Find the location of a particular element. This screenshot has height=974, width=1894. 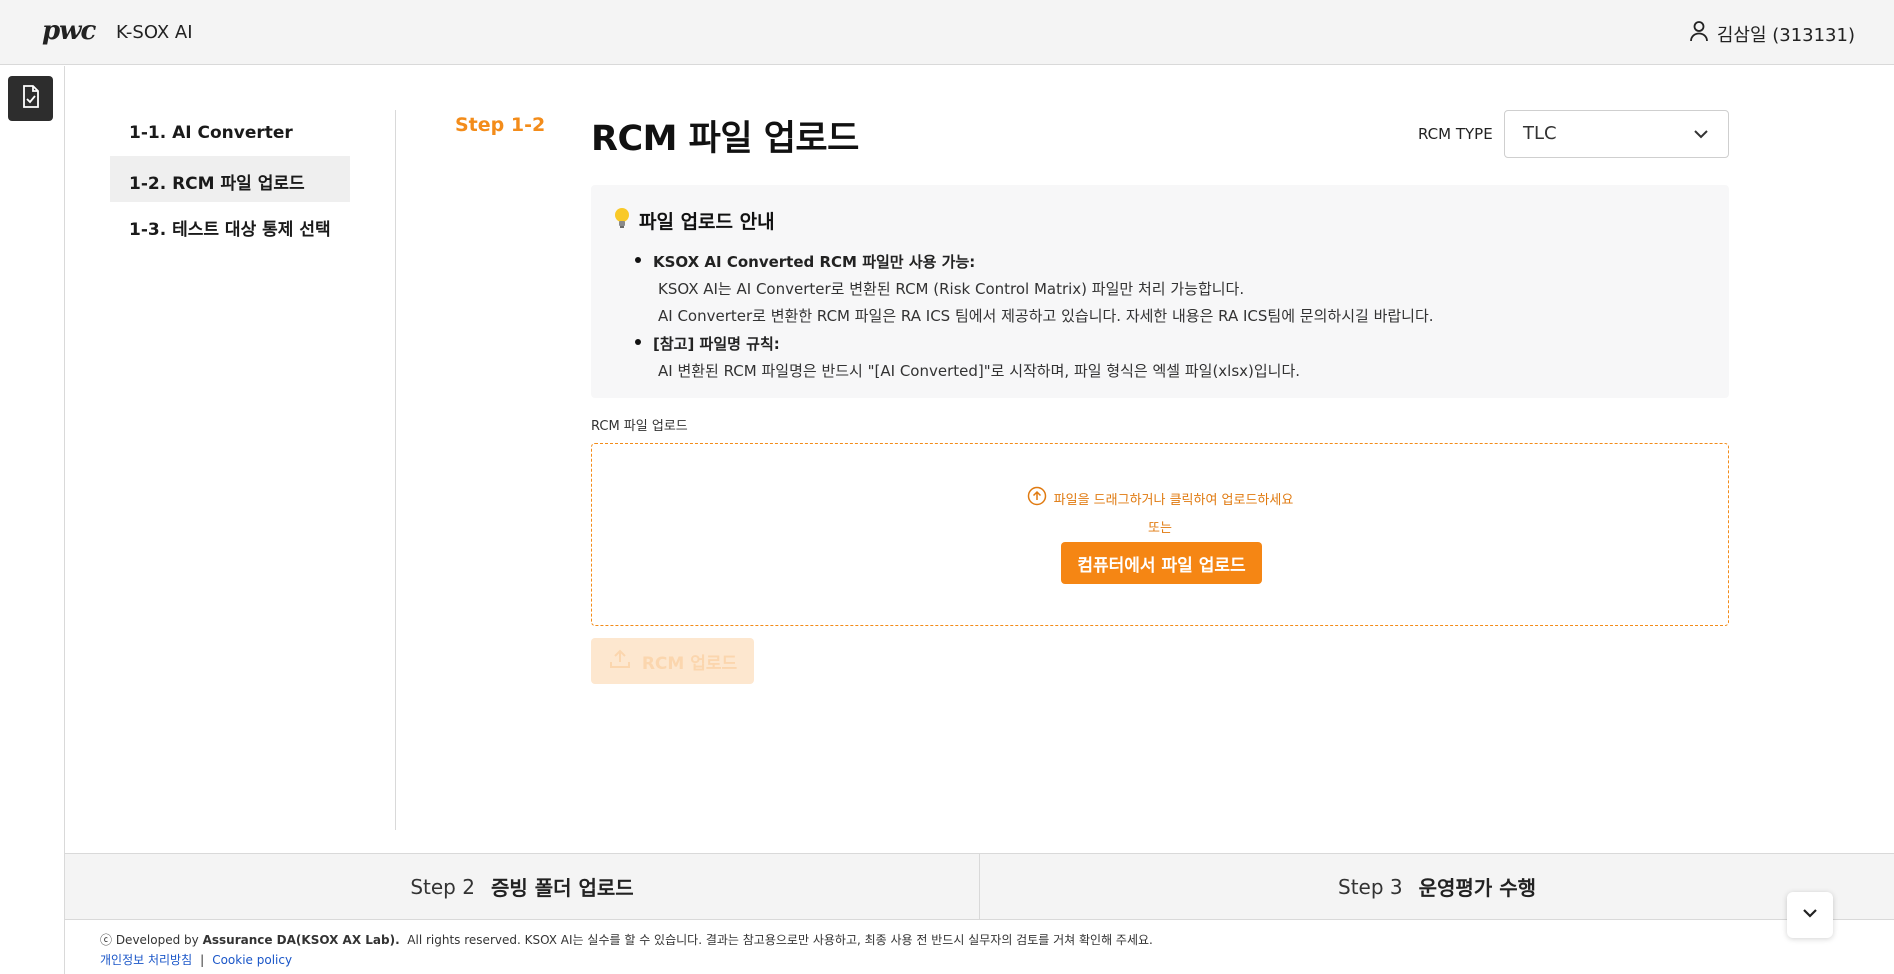

scroll-down-button is located at coordinates (1810, 915).